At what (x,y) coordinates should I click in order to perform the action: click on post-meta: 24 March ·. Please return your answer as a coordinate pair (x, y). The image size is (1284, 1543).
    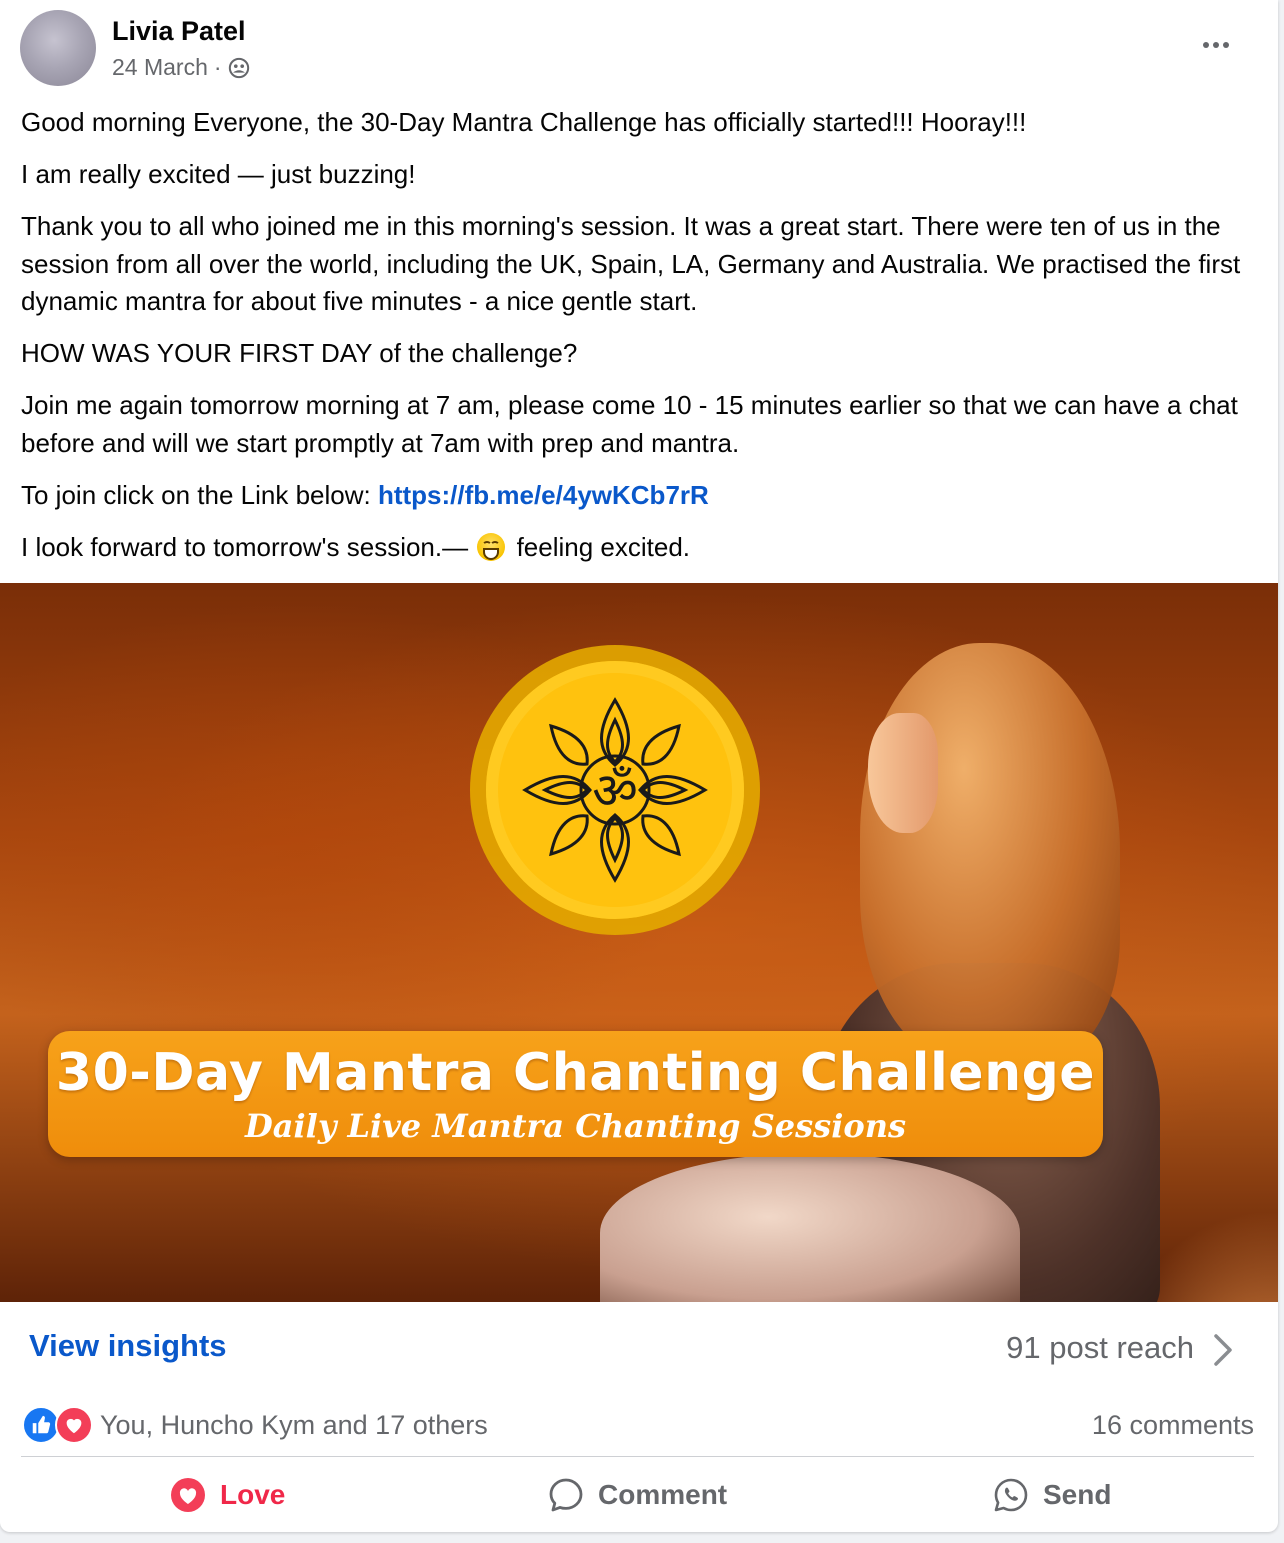
    Looking at the image, I should click on (181, 67).